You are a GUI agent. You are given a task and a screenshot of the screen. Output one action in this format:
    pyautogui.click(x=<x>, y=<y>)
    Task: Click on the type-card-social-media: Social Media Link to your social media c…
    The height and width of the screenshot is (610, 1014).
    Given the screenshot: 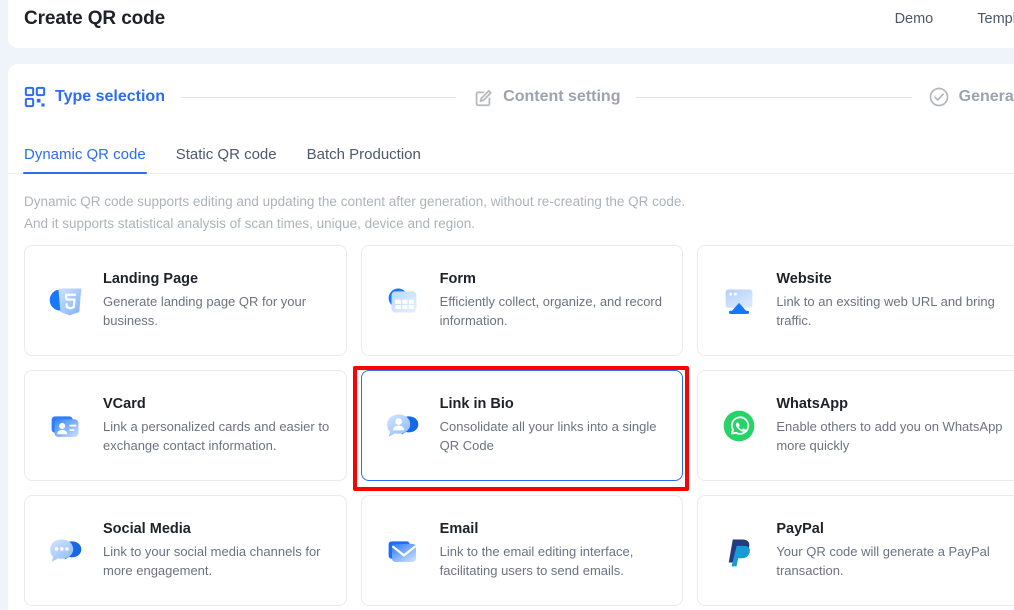 What is the action you would take?
    pyautogui.click(x=185, y=550)
    